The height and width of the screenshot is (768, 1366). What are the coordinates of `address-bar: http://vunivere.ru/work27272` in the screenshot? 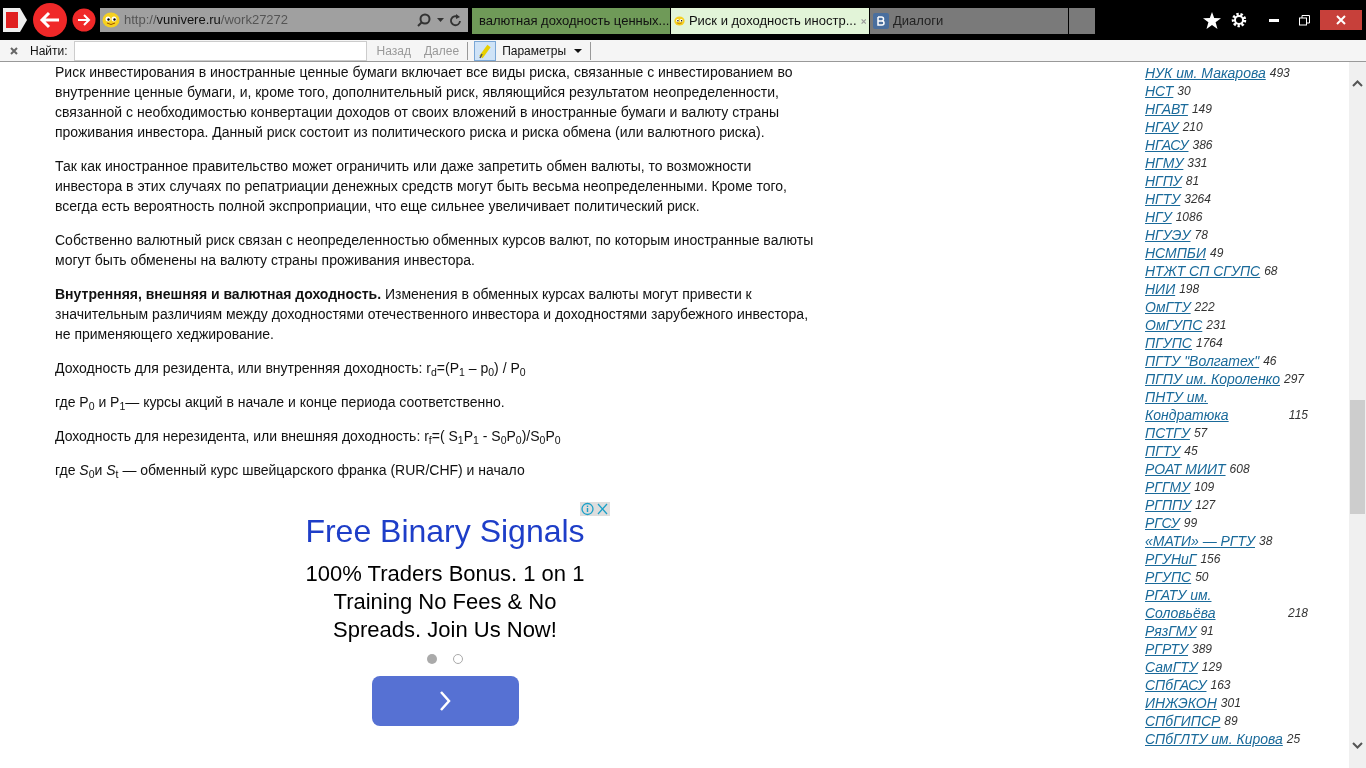 It's located at (284, 20).